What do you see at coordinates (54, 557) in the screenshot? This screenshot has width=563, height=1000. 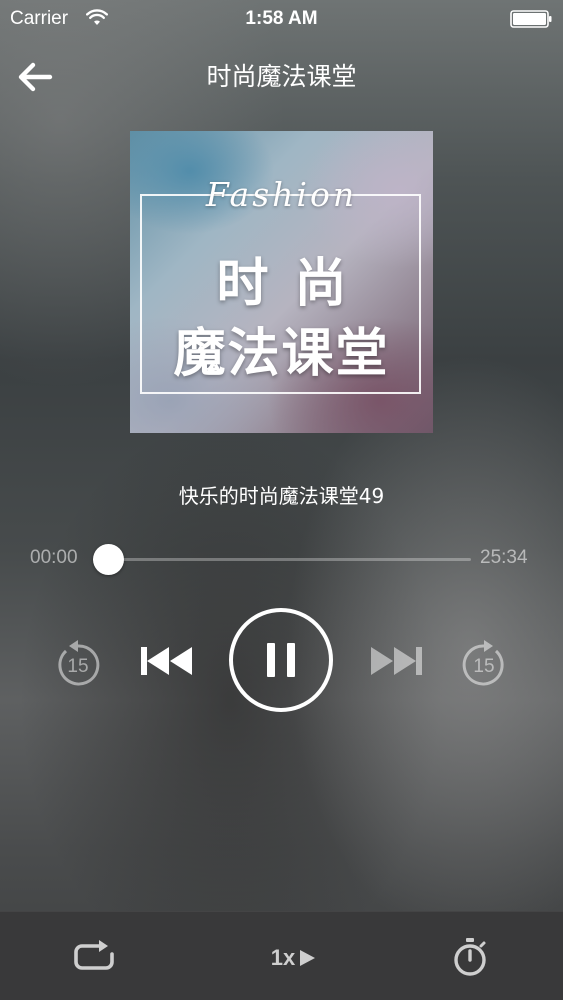 I see `elapsed-time: 00:00` at bounding box center [54, 557].